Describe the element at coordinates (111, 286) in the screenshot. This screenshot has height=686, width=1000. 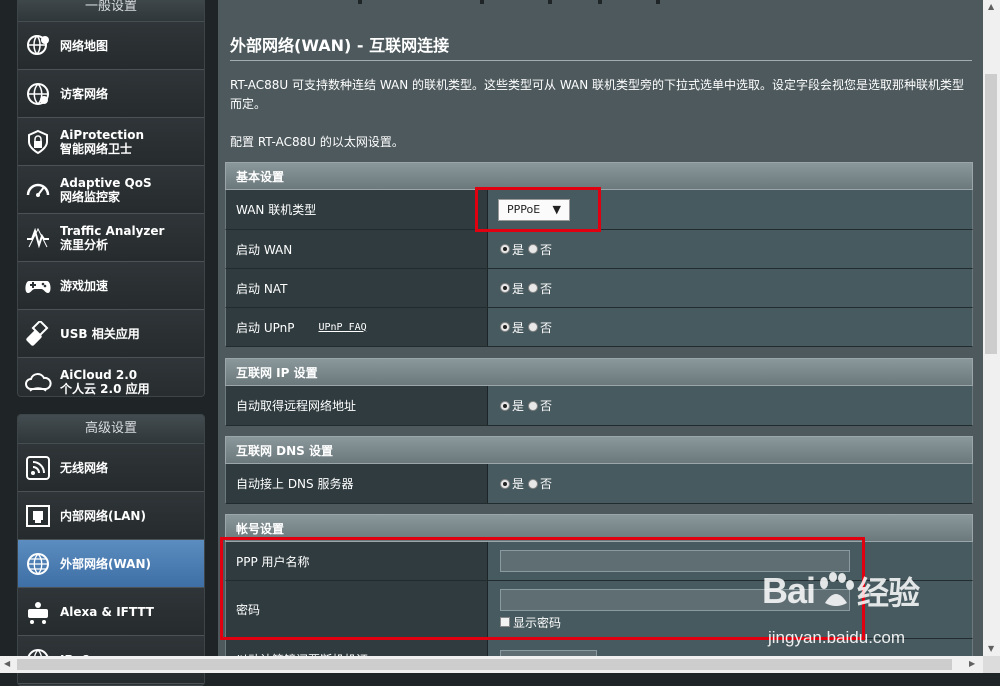
I see `sidebar-general-item-5: 游戏加速` at that location.